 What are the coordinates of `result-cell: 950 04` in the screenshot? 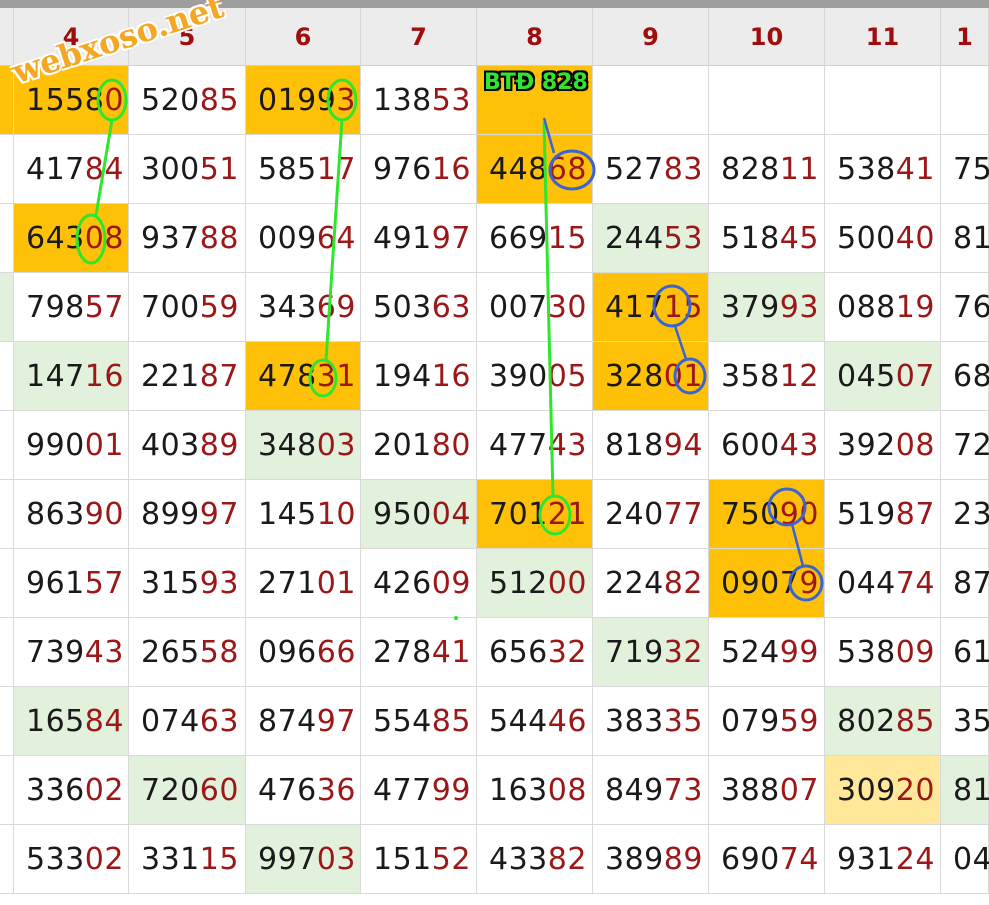 It's located at (419, 514).